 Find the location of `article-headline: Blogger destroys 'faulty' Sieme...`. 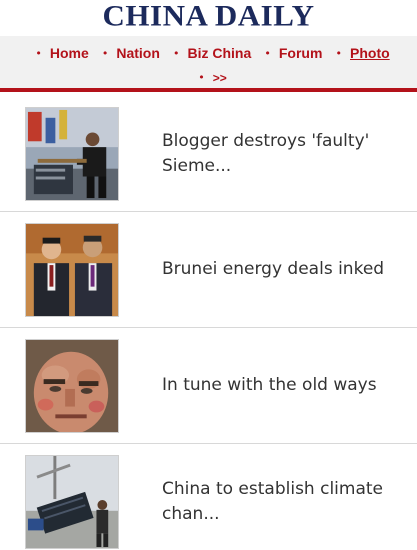

article-headline: Blogger destroys 'faulty' Sieme... is located at coordinates (279, 154).